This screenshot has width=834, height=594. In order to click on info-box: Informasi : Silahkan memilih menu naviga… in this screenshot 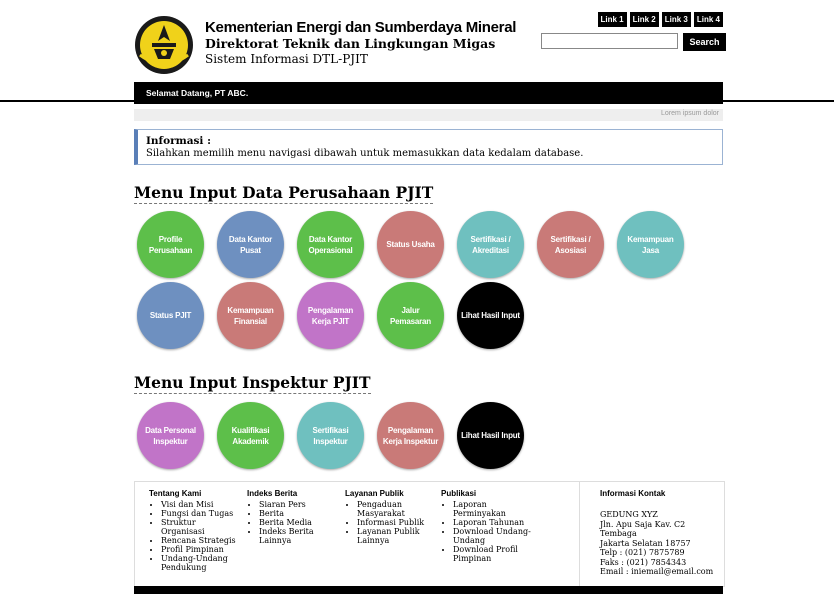, I will do `click(428, 147)`.